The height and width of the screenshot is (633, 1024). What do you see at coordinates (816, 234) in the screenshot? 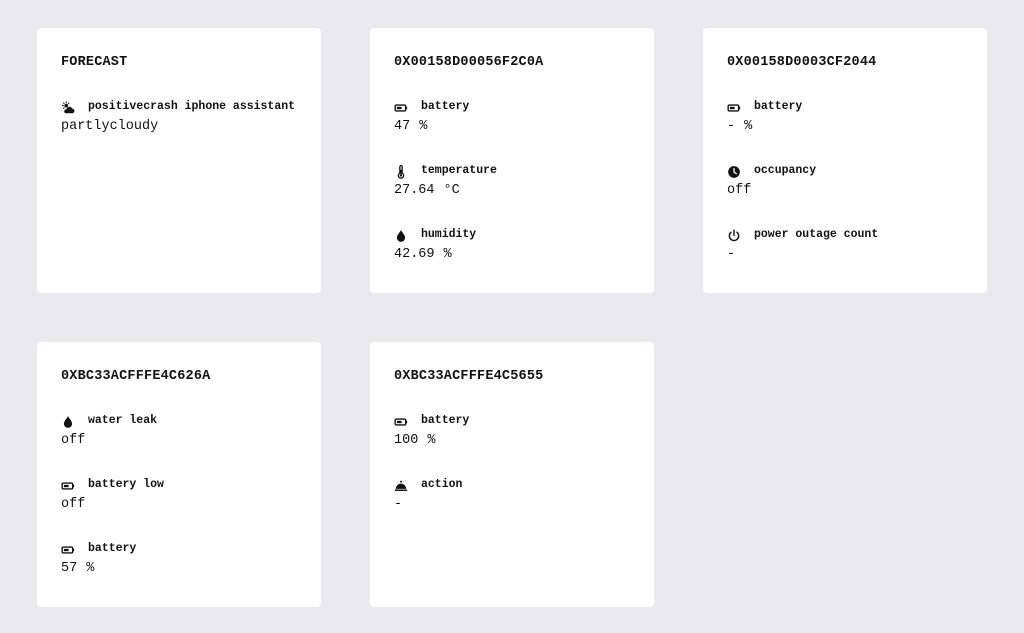
I see `entity-name: power outage count` at bounding box center [816, 234].